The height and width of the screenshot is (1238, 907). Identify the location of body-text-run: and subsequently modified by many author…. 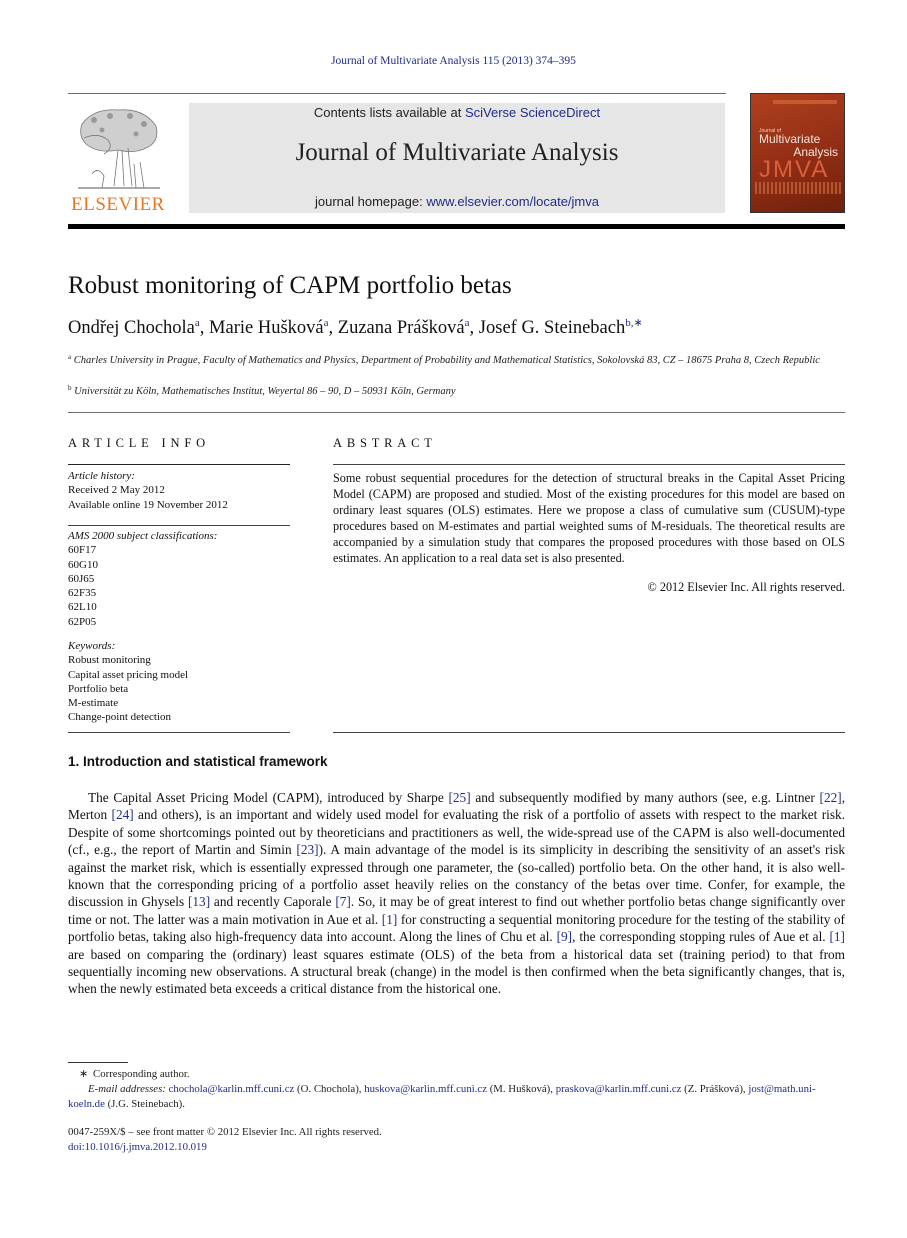
(645, 797).